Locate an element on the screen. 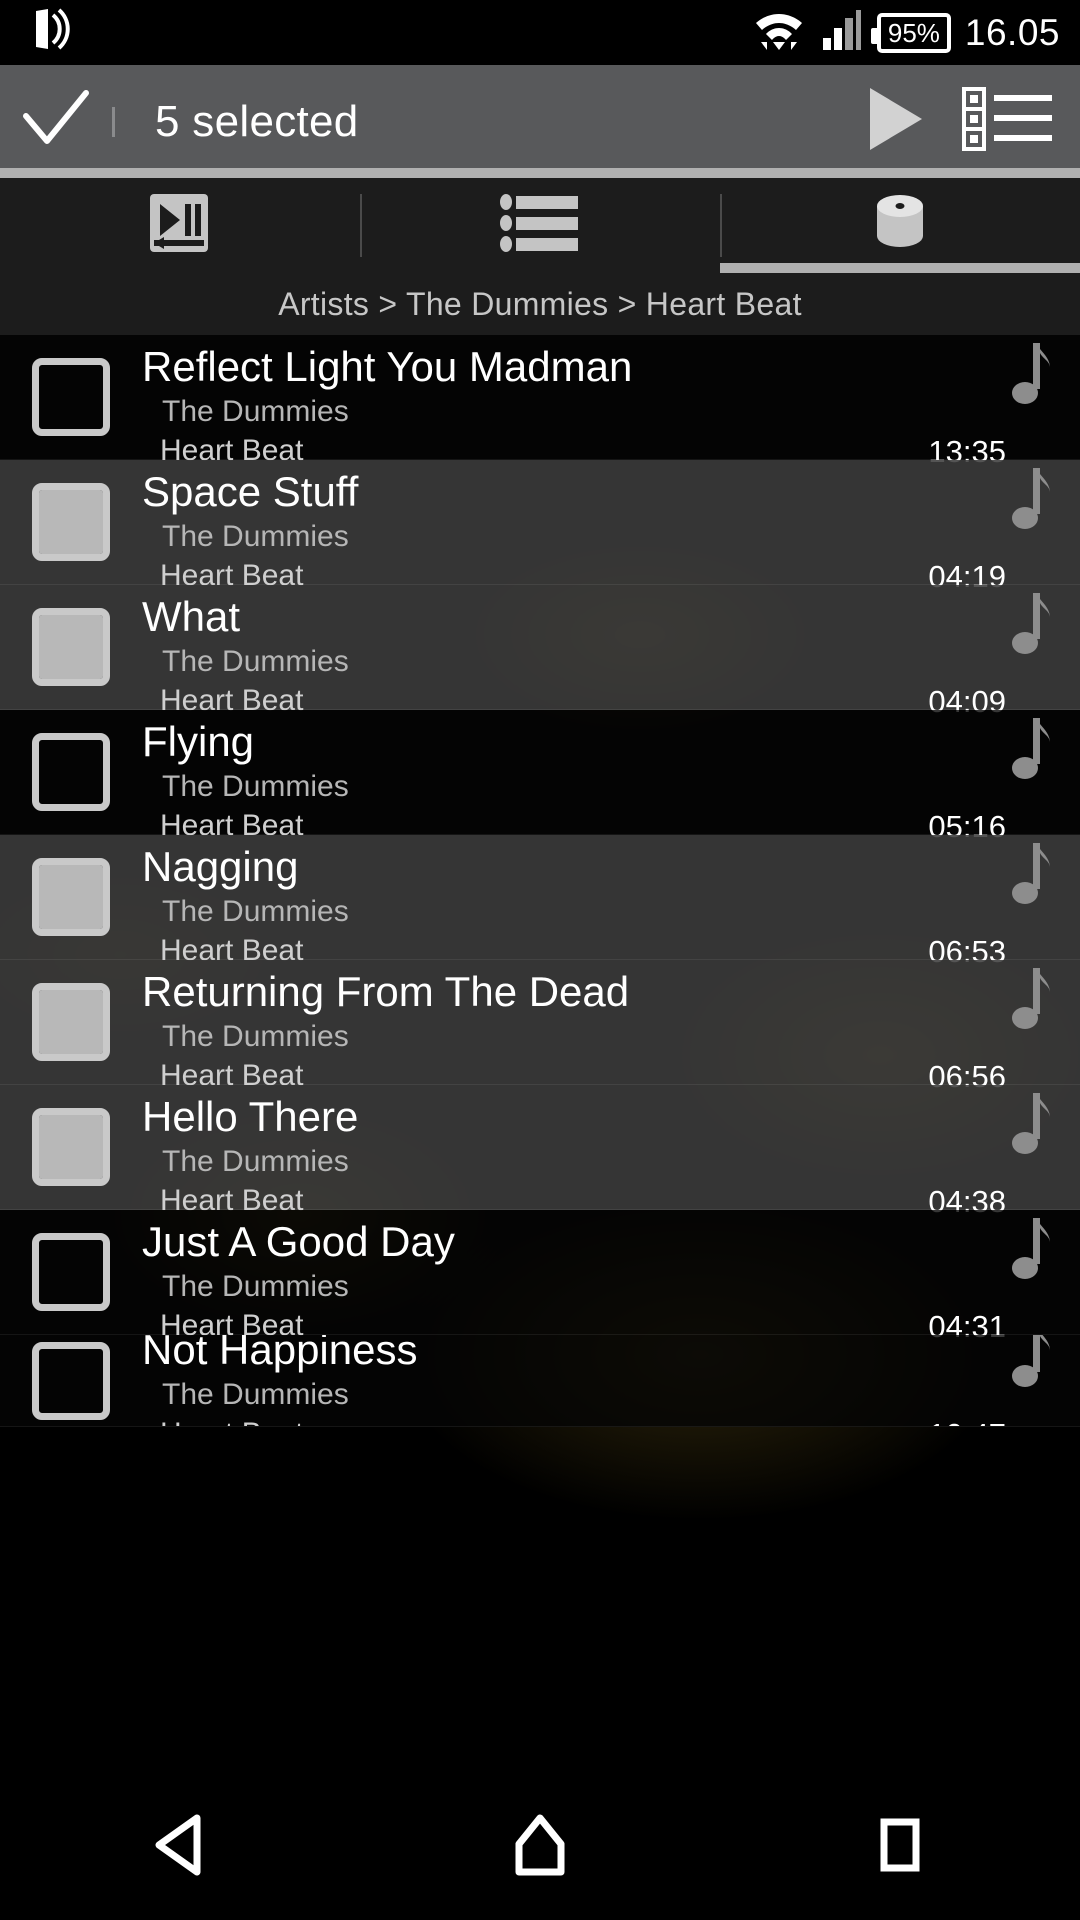  status-bar-right-icons: 95% 16.05 is located at coordinates (905, 32).